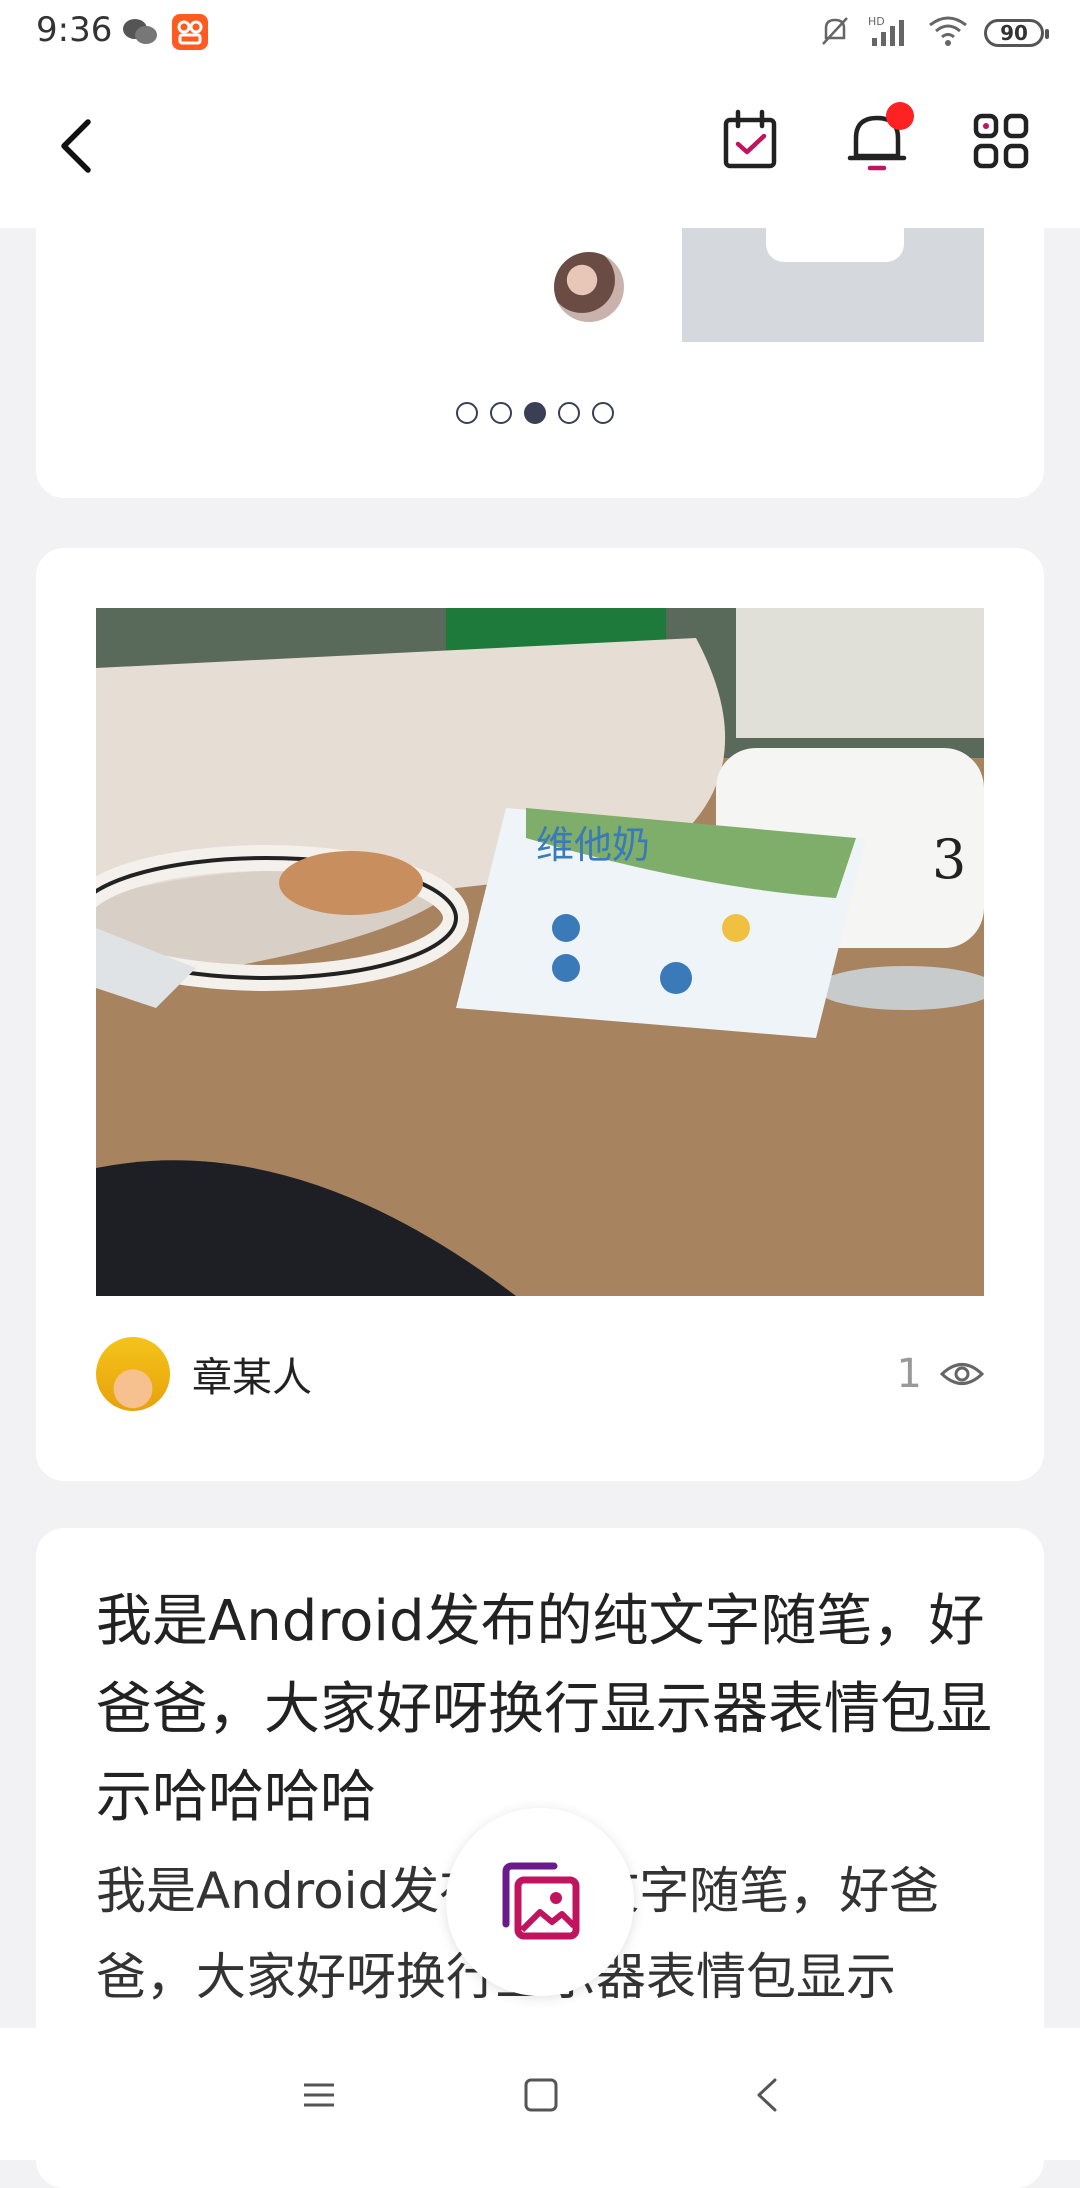  I want to click on author-row: 章某人 1, so click(540, 1374).